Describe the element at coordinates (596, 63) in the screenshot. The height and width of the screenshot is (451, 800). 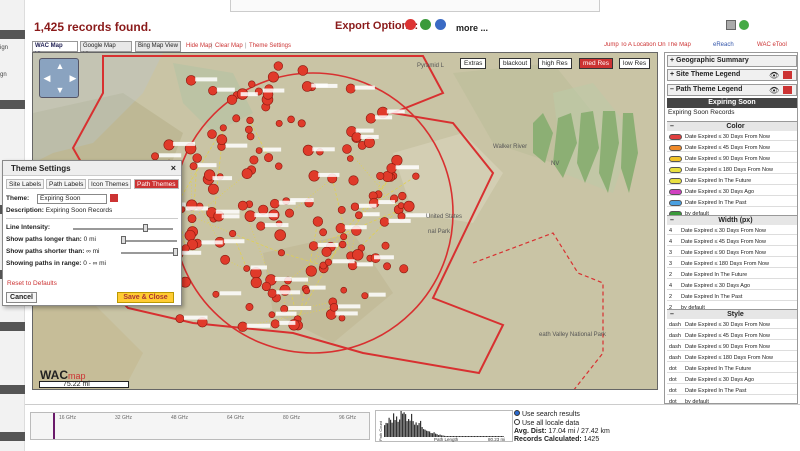
I see `med-res-button: med Res` at that location.